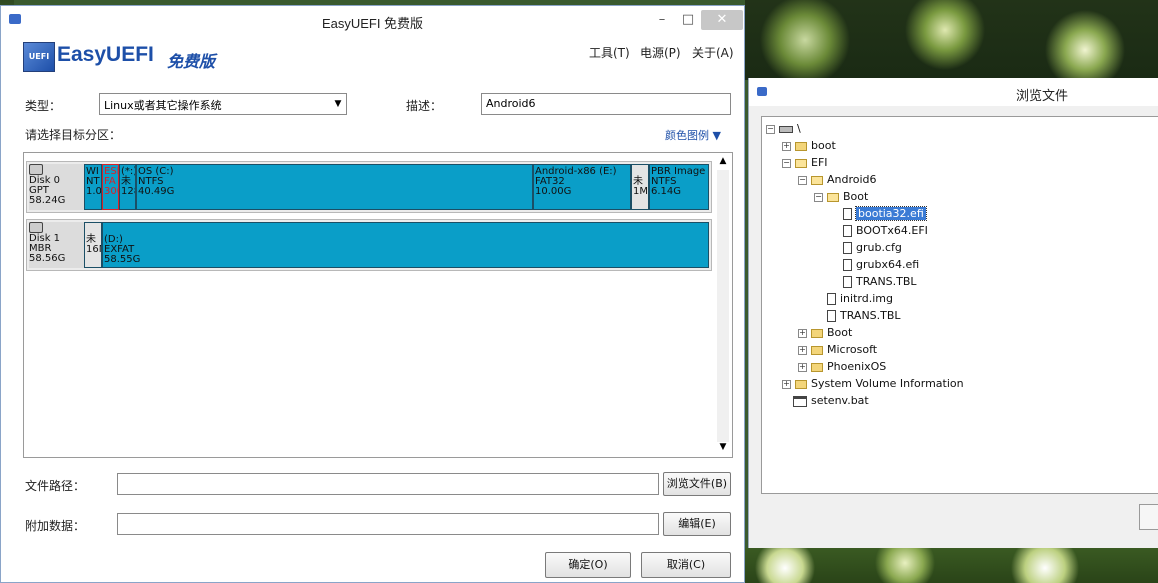 The height and width of the screenshot is (583, 1158). Describe the element at coordinates (111, 191) in the screenshot. I see `partition-size: 300` at that location.